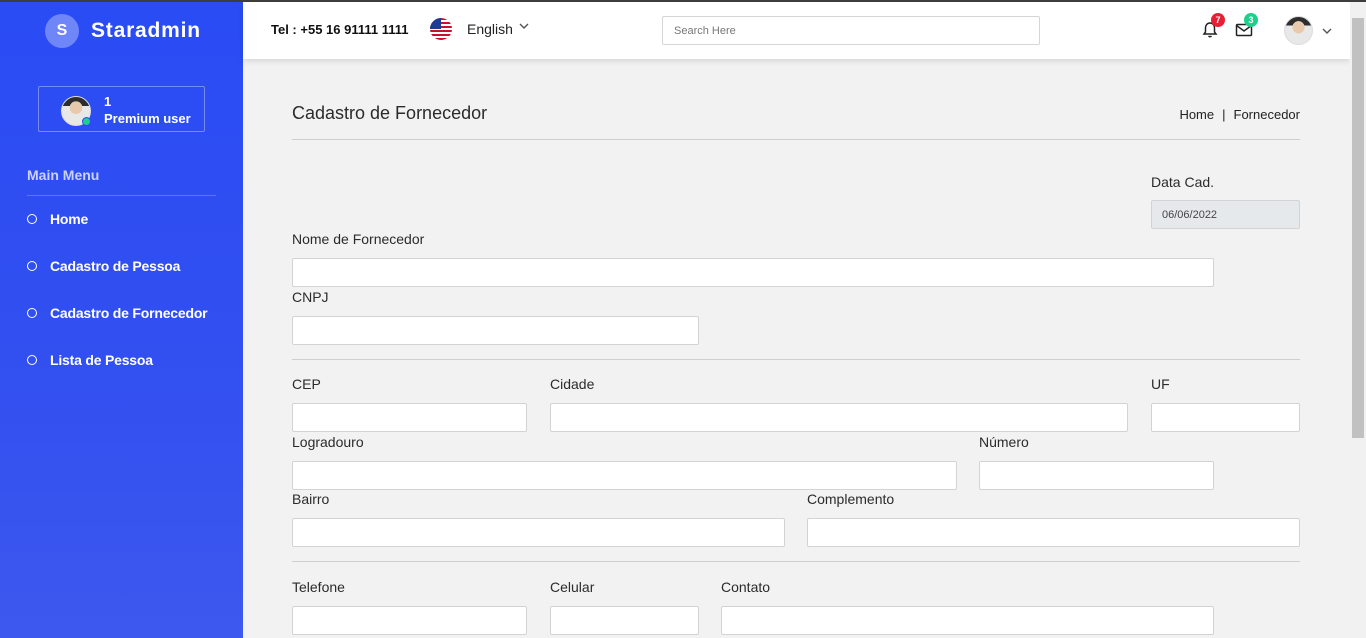 The width and height of the screenshot is (1366, 638). What do you see at coordinates (1251, 20) in the screenshot?
I see `message-count-badge: 3` at bounding box center [1251, 20].